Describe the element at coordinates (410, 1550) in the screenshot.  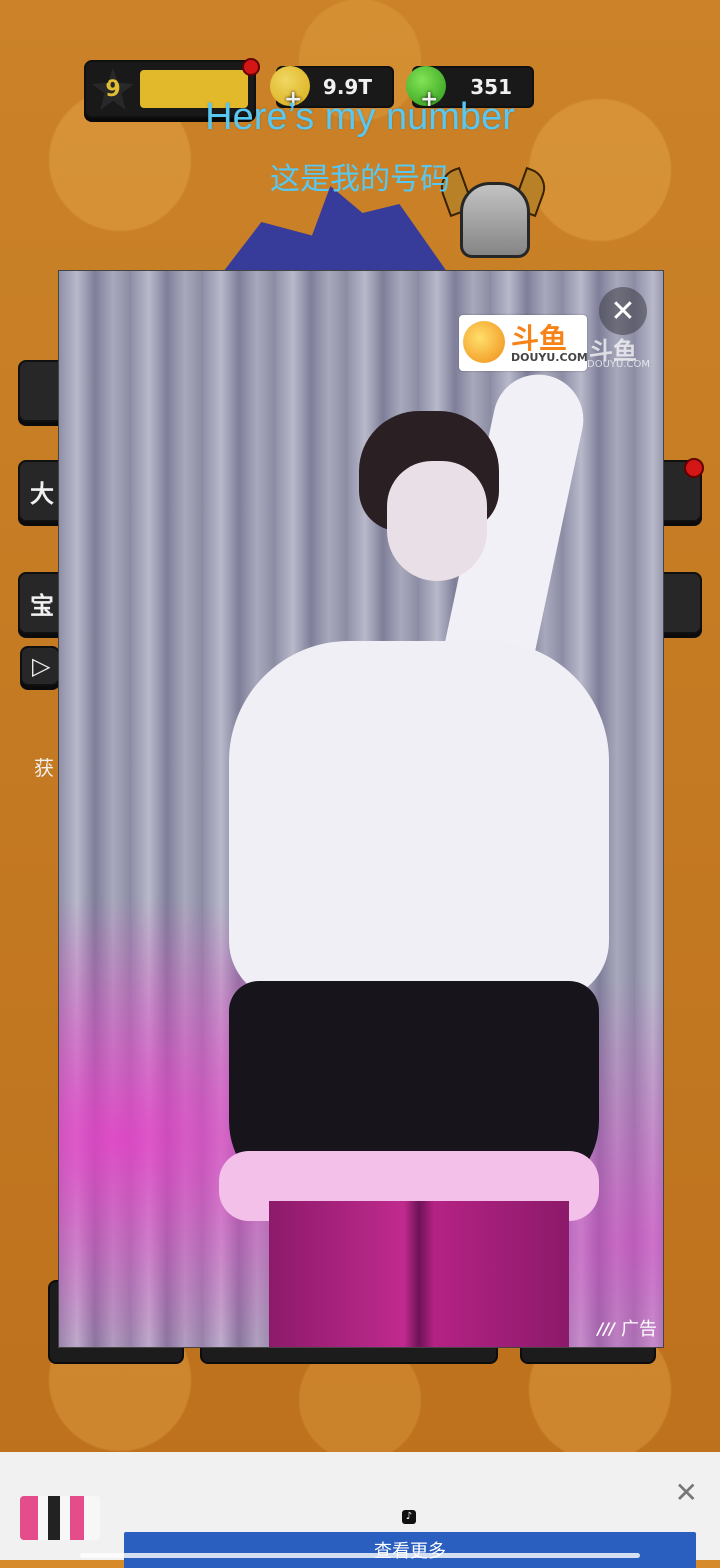
I see `view-more-button: 查看更多` at that location.